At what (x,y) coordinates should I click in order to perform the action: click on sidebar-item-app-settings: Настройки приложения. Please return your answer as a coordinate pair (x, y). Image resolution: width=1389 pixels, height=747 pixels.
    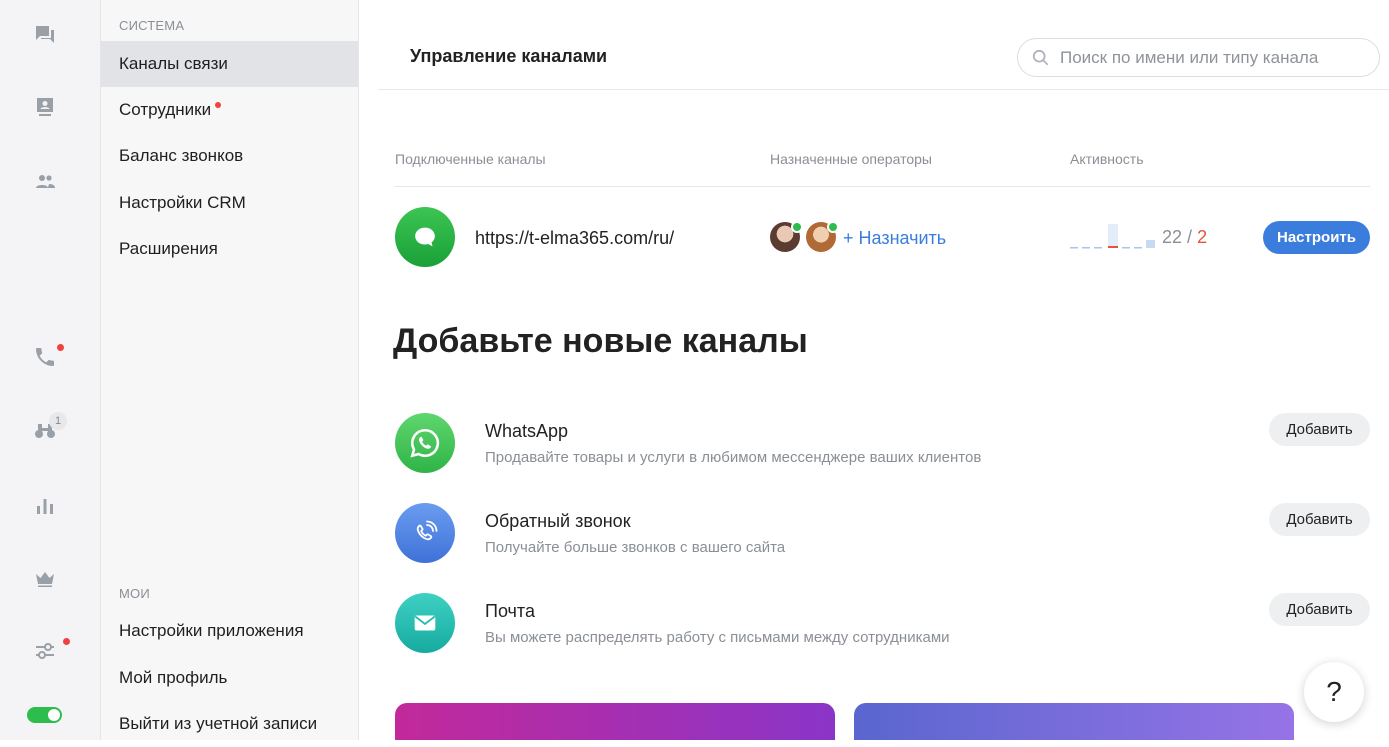
    Looking at the image, I should click on (229, 631).